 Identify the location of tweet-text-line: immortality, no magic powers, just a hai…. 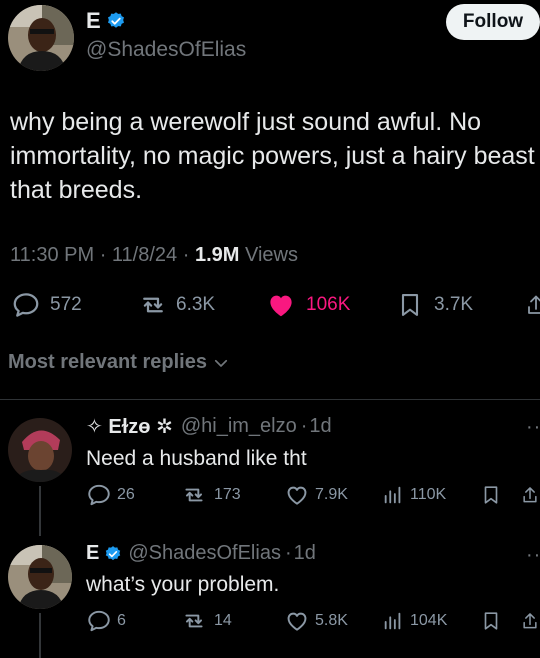
(272, 156).